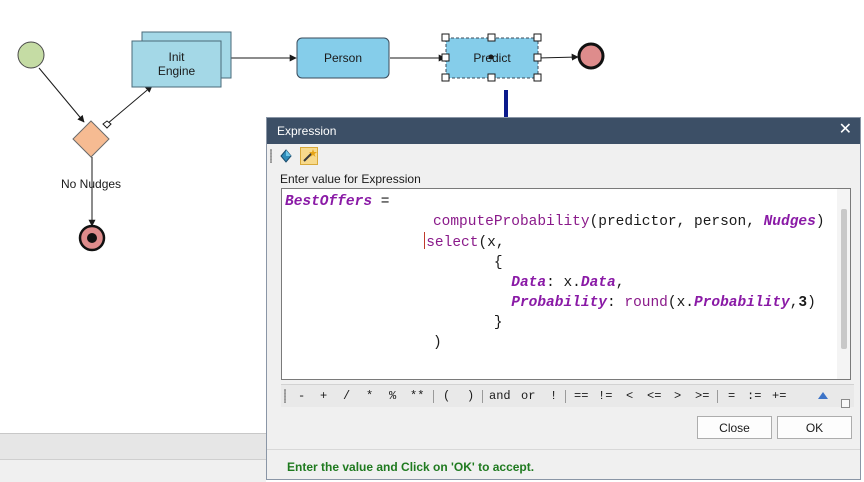  I want to click on code-token: (predictor, person,, so click(676, 222).